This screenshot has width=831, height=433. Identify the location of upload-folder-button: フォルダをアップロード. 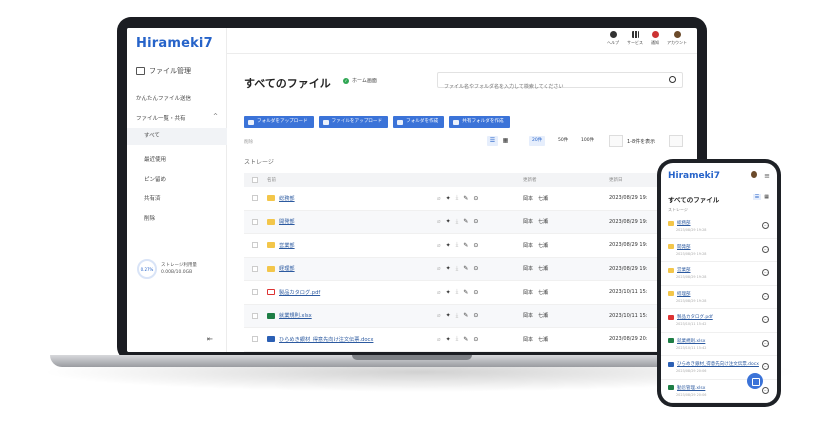
(279, 122).